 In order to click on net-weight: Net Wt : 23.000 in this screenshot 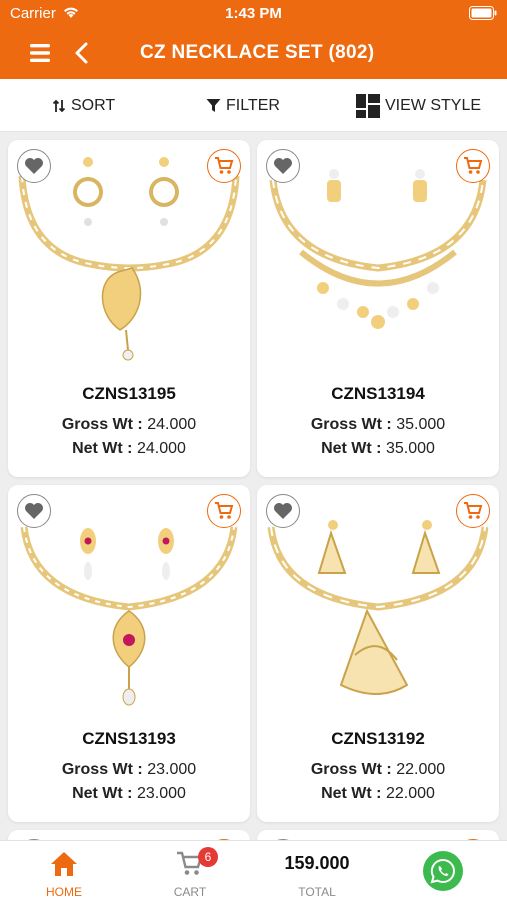, I will do `click(129, 794)`.